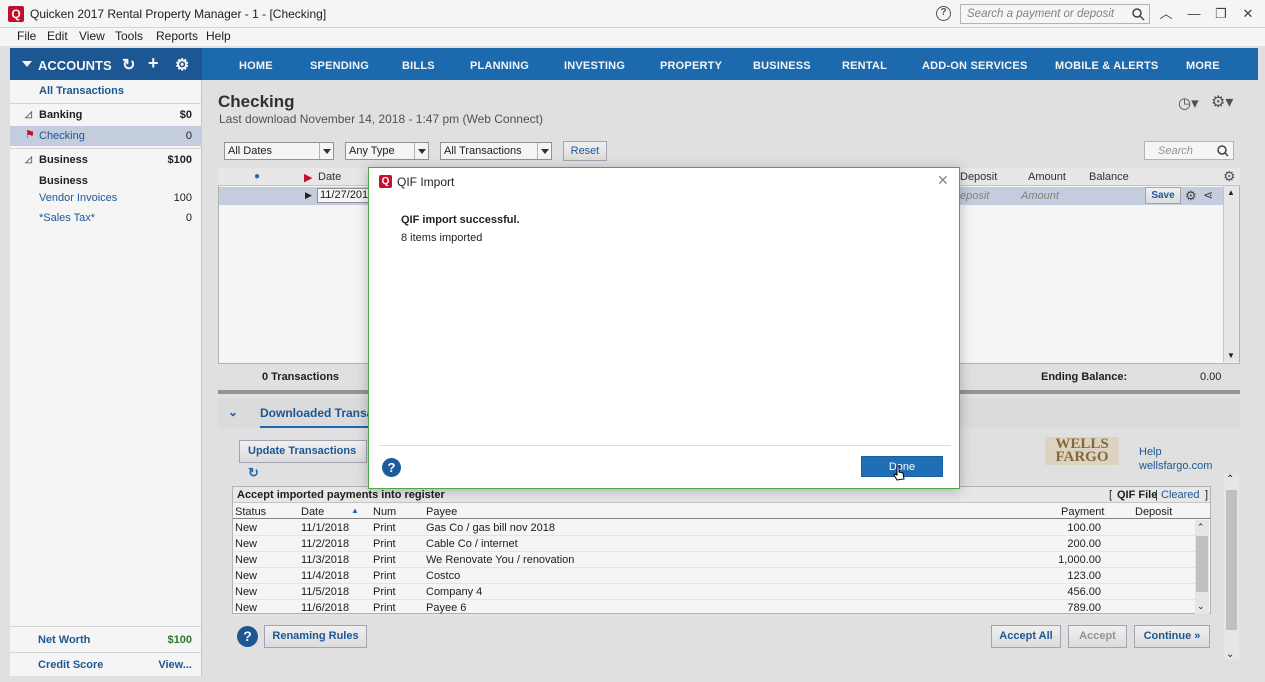  Describe the element at coordinates (665, 445) in the screenshot. I see `divider` at that location.